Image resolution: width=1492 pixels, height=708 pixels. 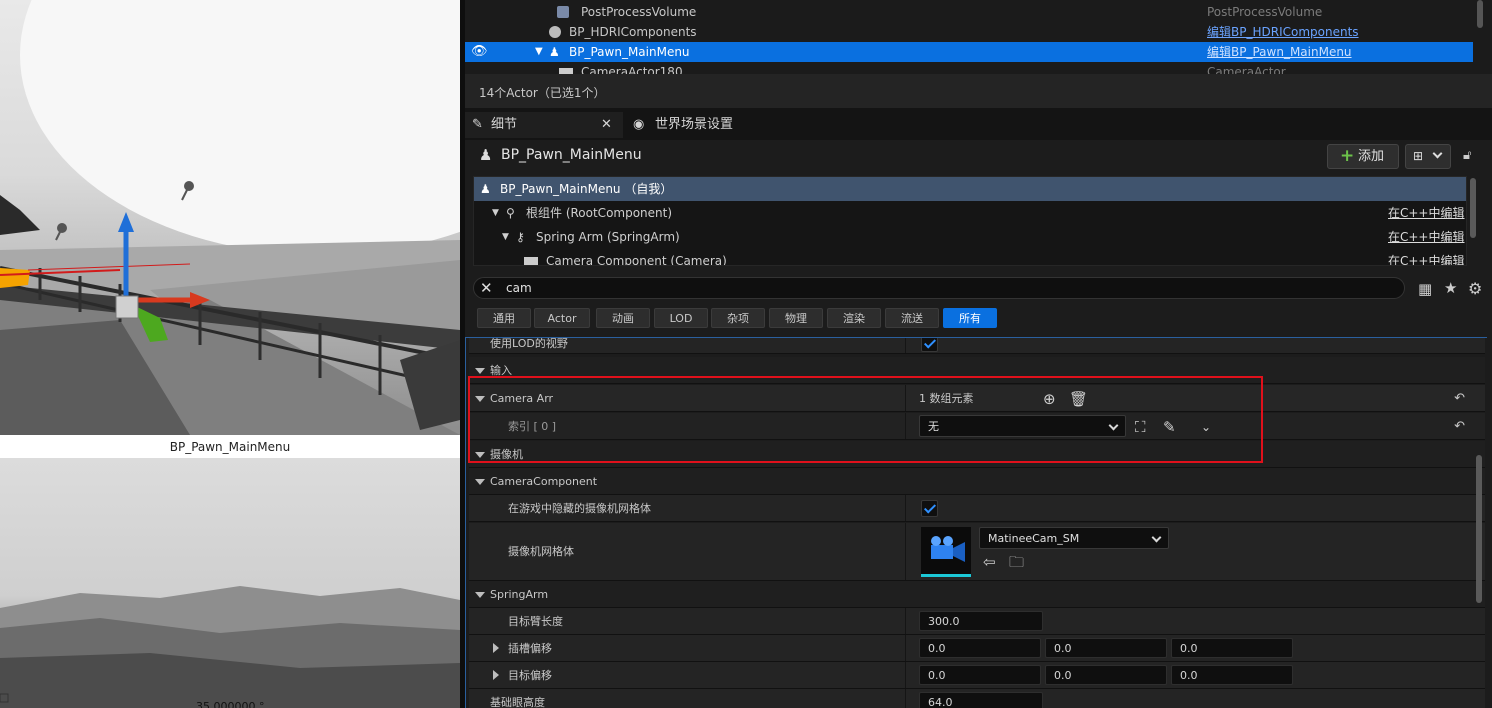 What do you see at coordinates (479, 52) in the screenshot?
I see `eye-icon: 👁` at bounding box center [479, 52].